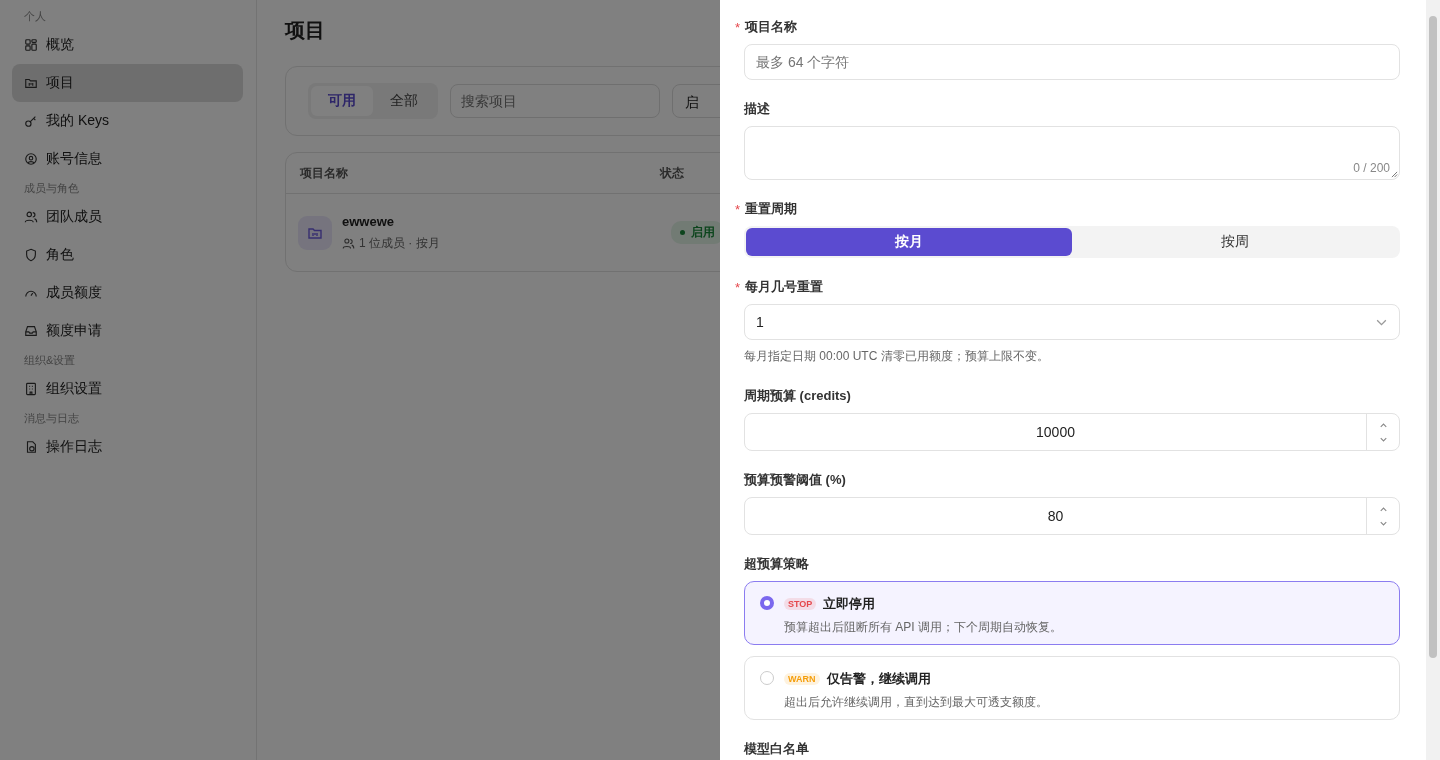 This screenshot has width=1440, height=760. I want to click on option-card: STOP 立即停用 预算超出后阻断所有 API 调用；下个周期自动恢复。, so click(1072, 613).